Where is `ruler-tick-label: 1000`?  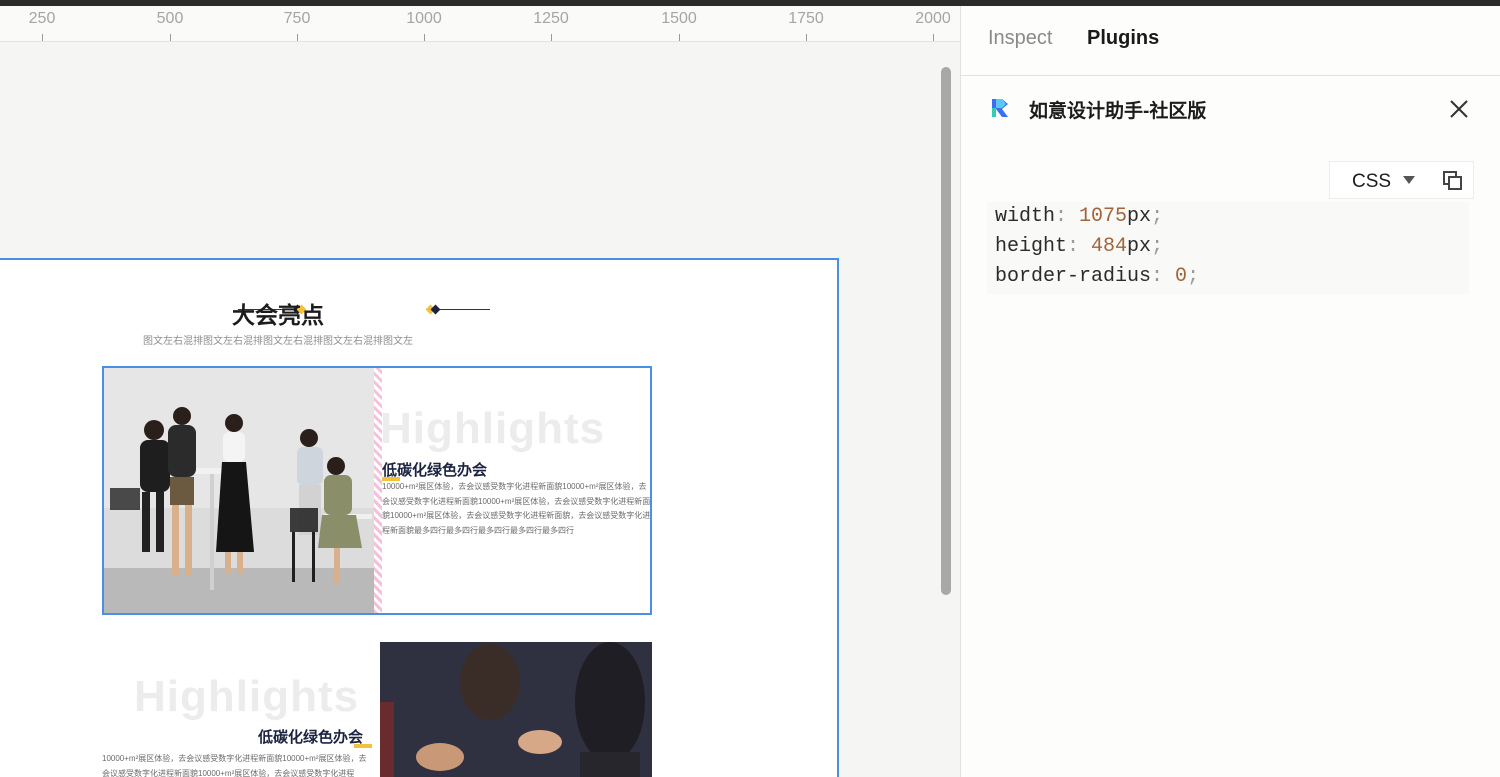
ruler-tick-label: 1000 is located at coordinates (424, 18).